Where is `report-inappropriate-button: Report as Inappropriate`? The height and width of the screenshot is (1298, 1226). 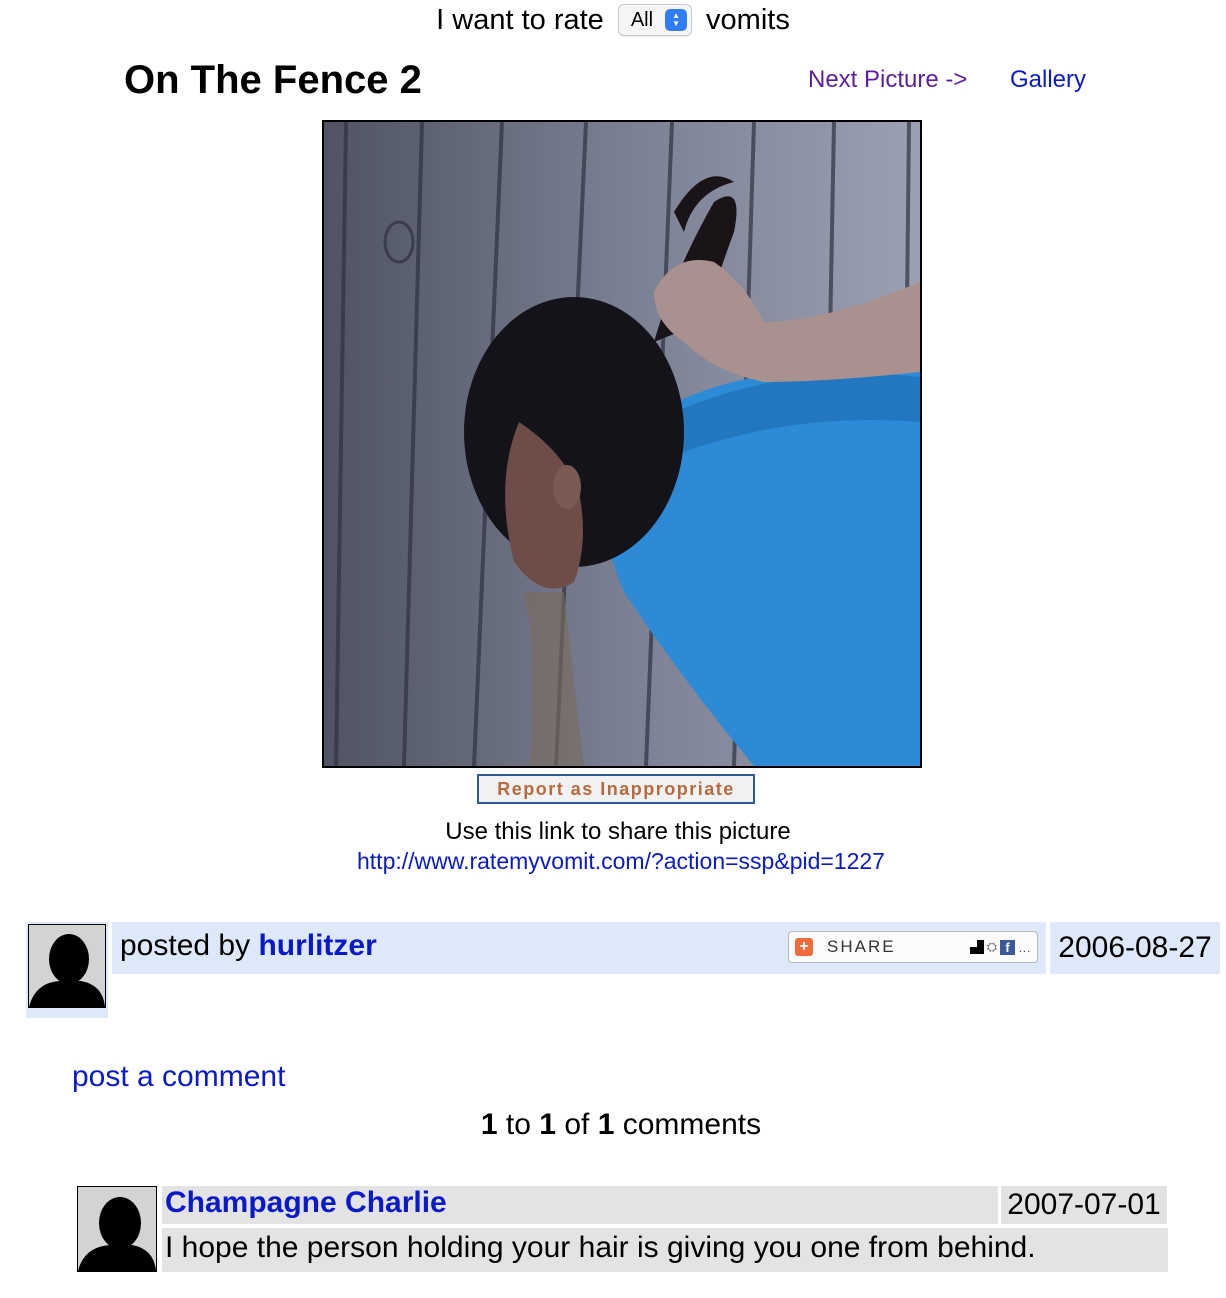 report-inappropriate-button: Report as Inappropriate is located at coordinates (616, 789).